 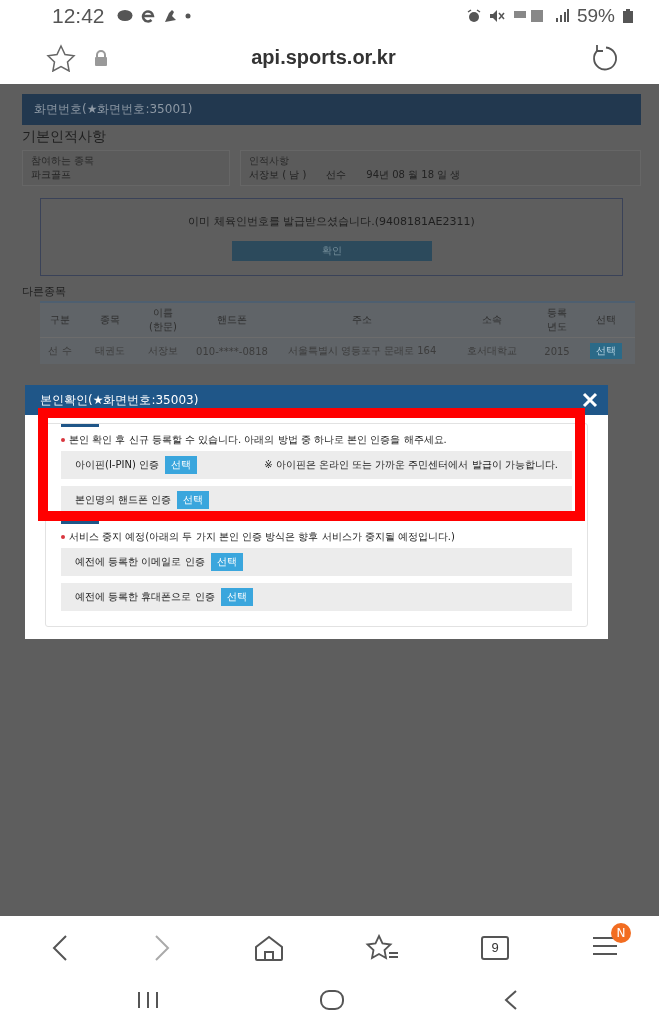 What do you see at coordinates (61, 57) in the screenshot?
I see `star-icon` at bounding box center [61, 57].